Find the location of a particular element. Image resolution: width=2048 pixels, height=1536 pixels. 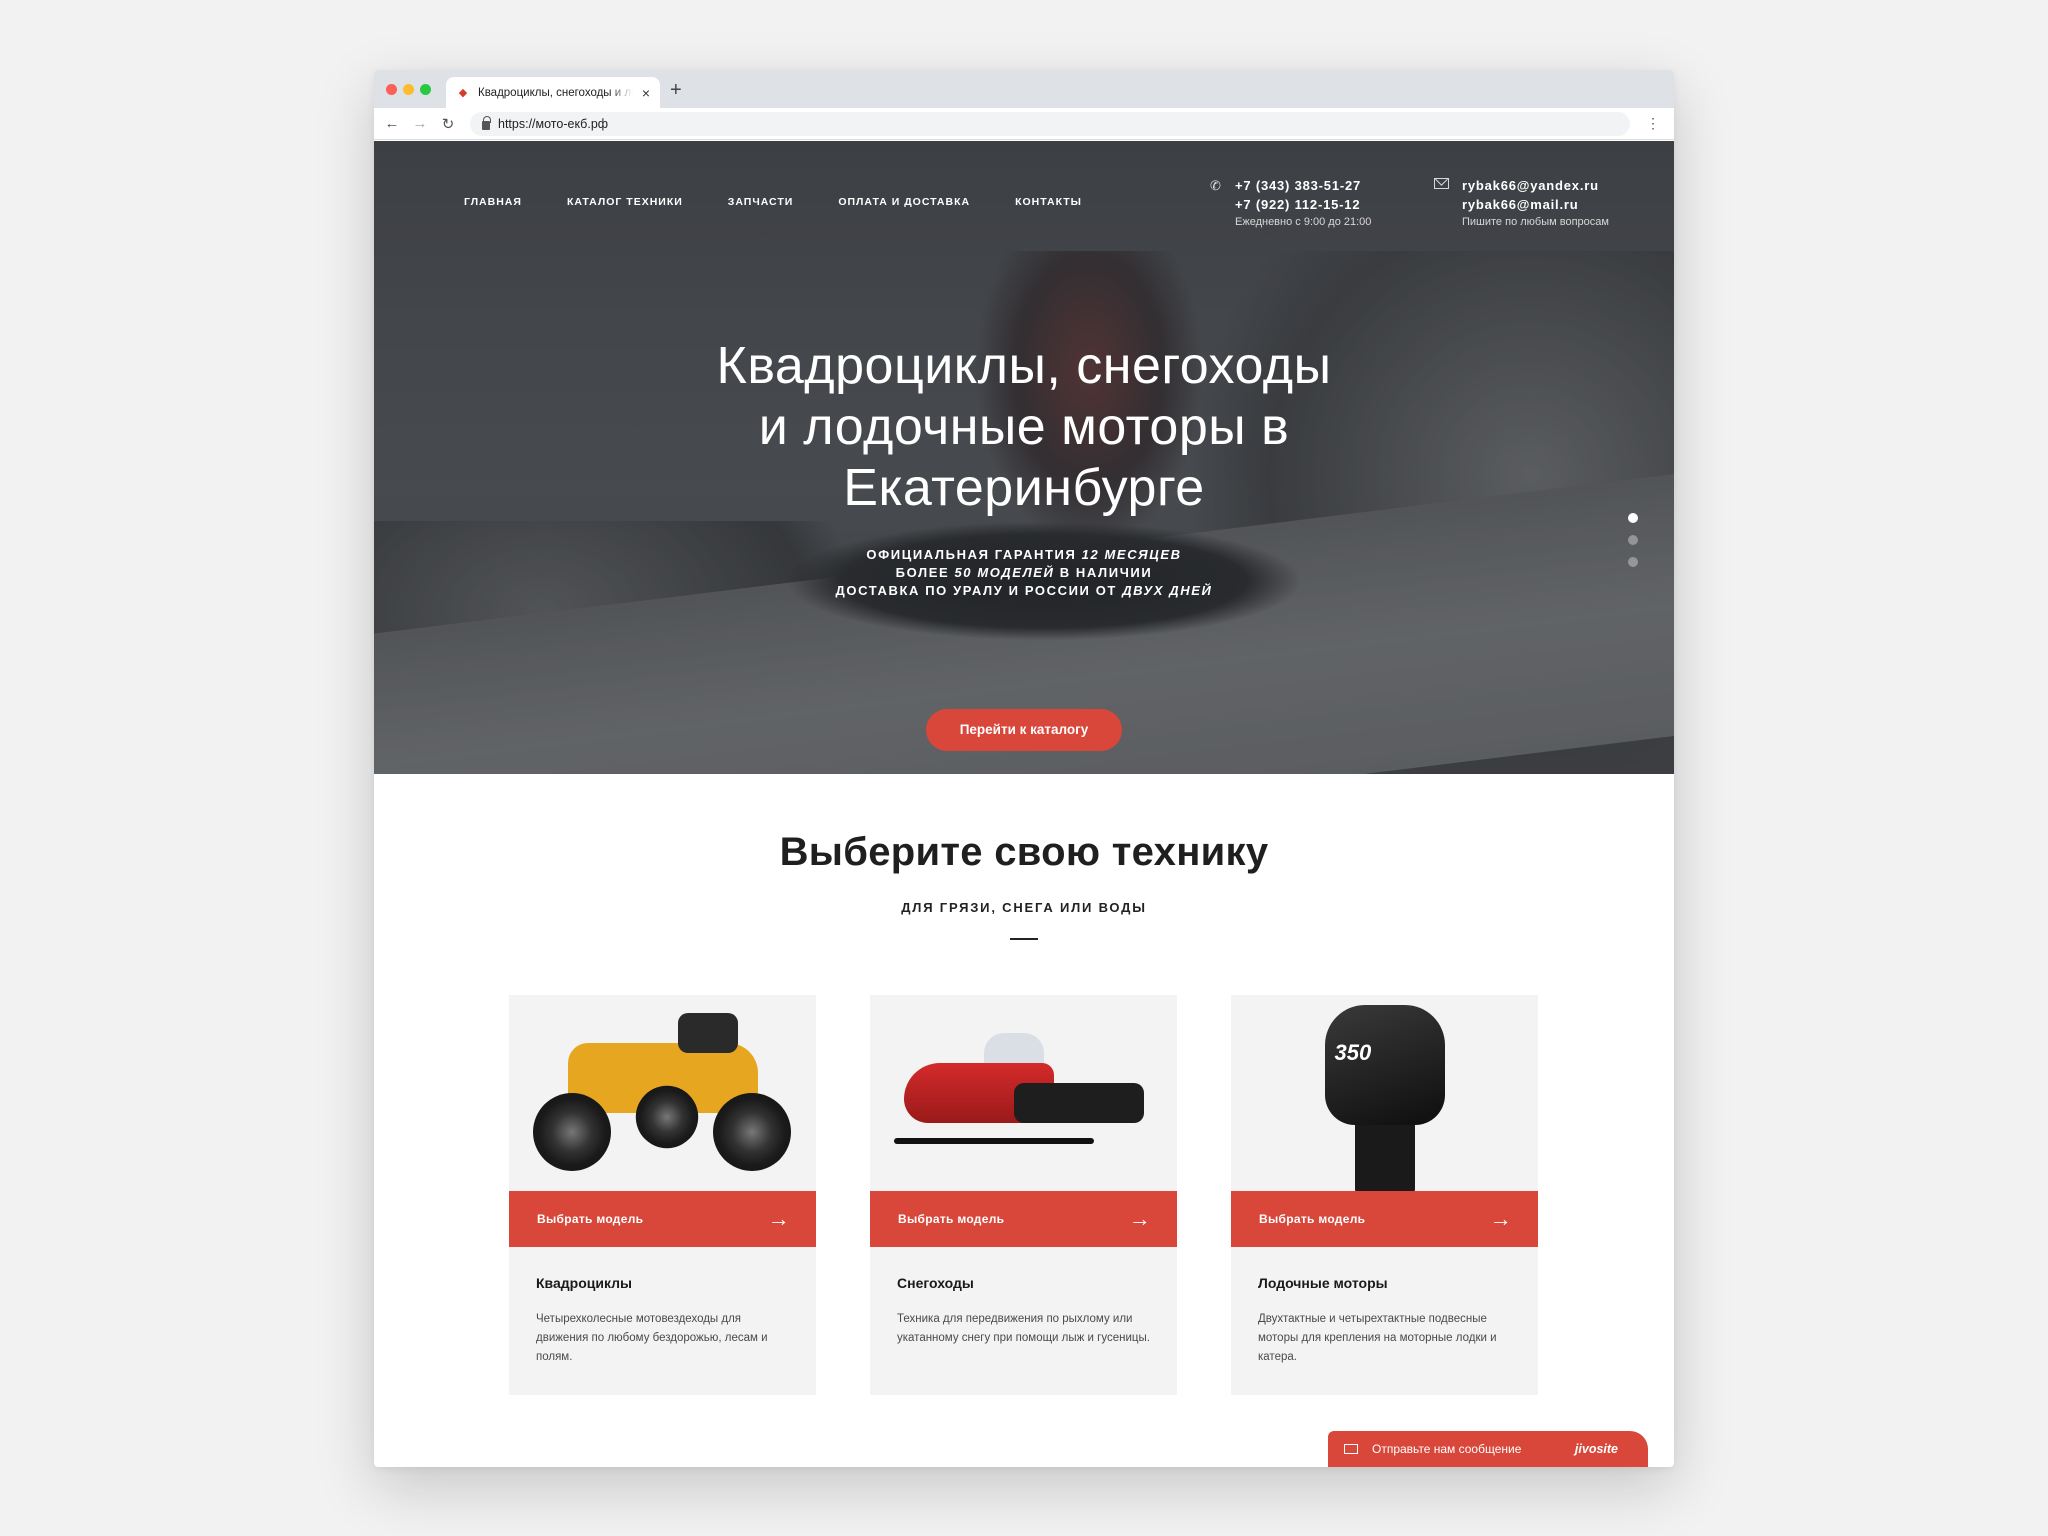

hero-title-line: и лодочные моторы в is located at coordinates (1024, 427).